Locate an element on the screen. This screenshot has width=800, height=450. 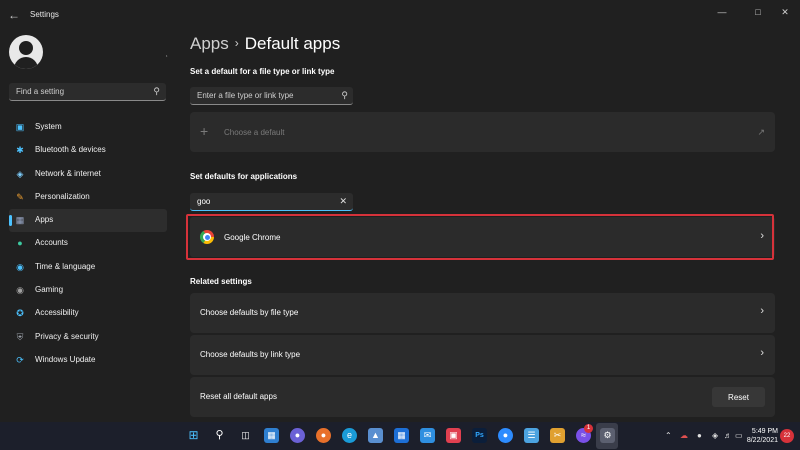
avatar is located at coordinates (26, 52).